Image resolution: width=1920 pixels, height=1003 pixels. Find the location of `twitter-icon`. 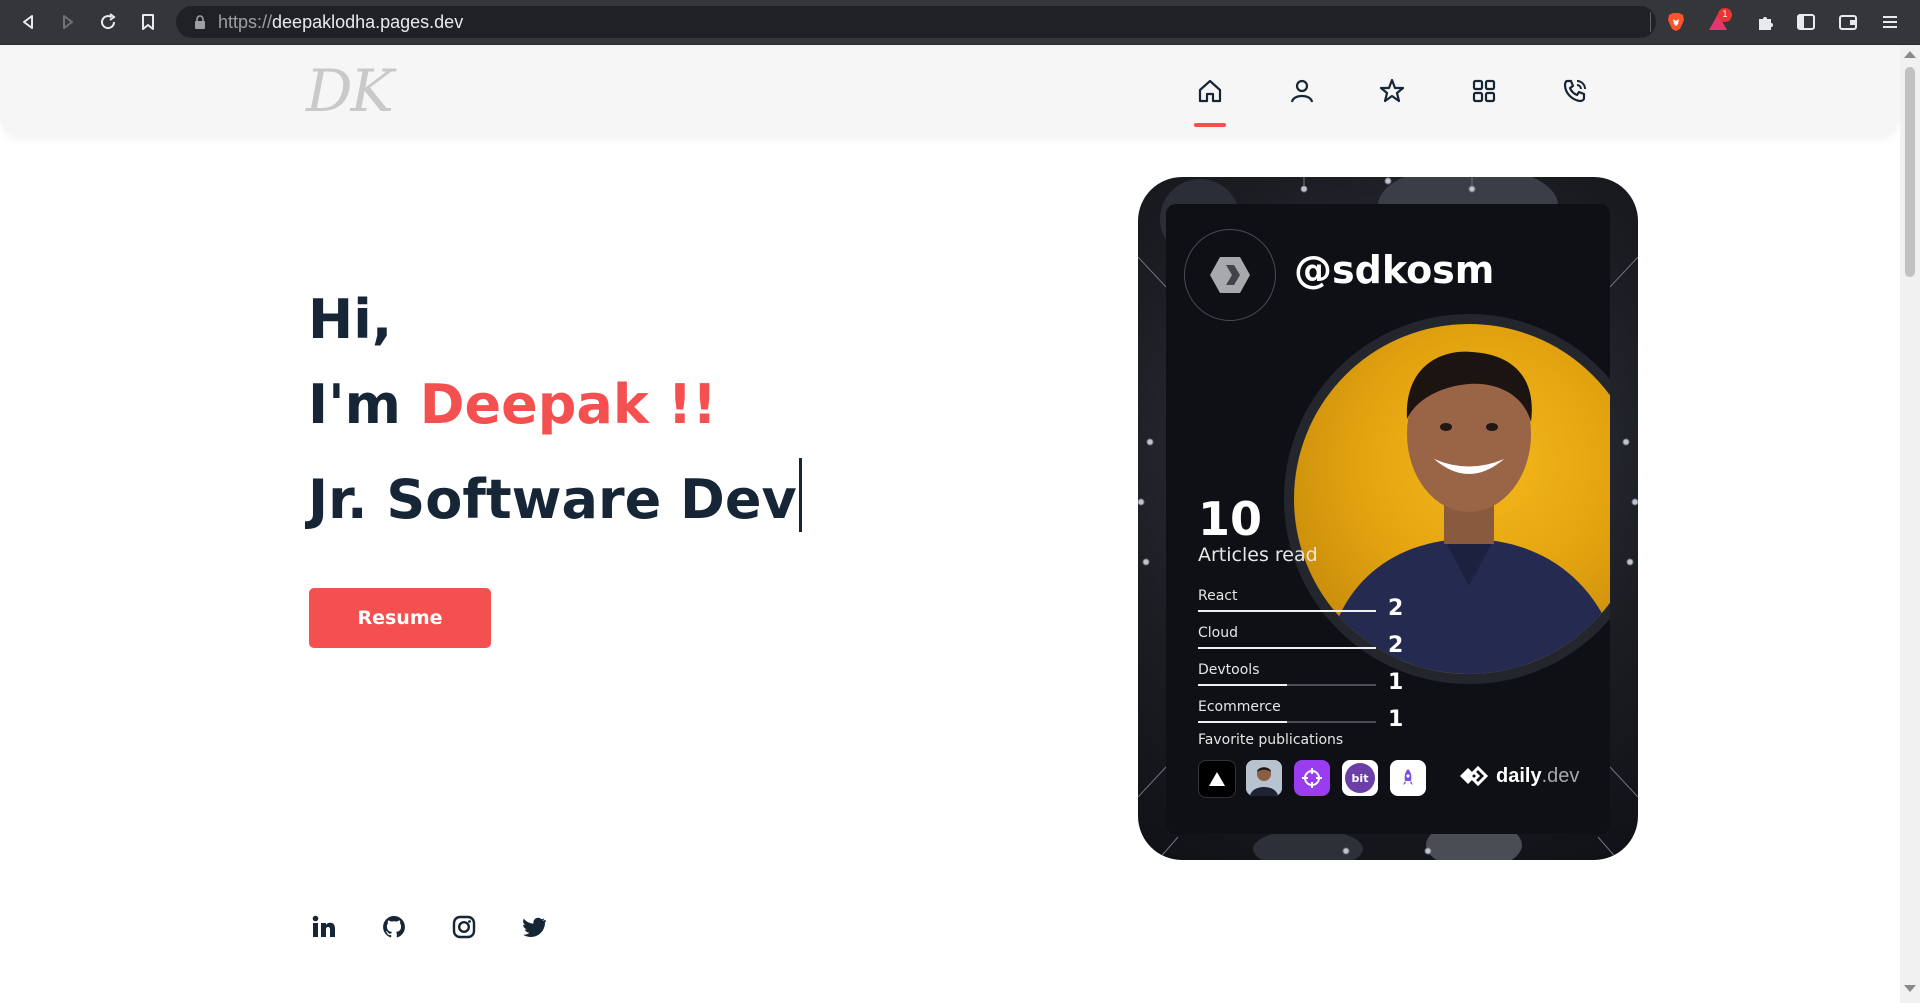

twitter-icon is located at coordinates (534, 927).